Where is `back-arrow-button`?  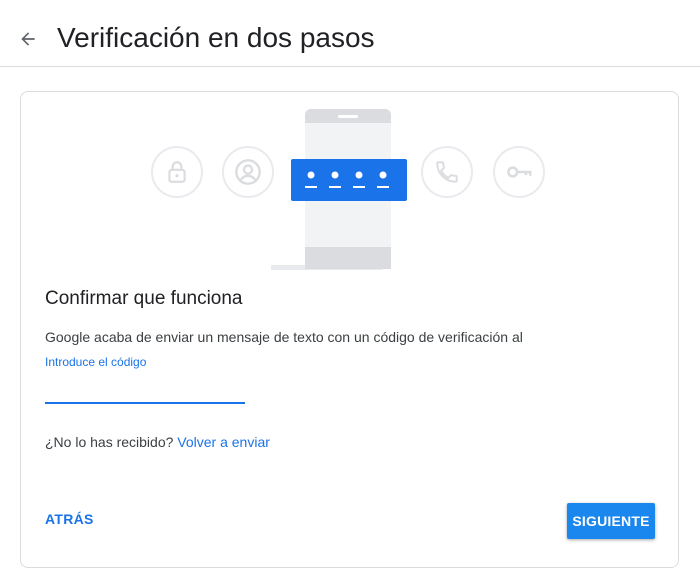 back-arrow-button is located at coordinates (28, 39).